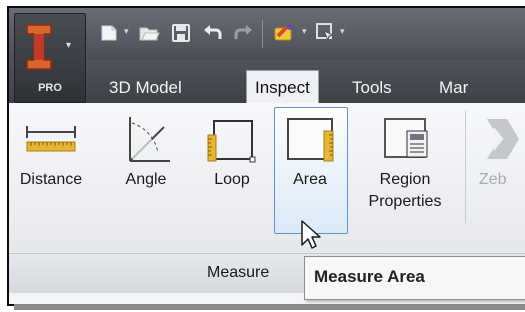 Image resolution: width=525 pixels, height=312 pixels. I want to click on loop-button: Loop, so click(232, 151).